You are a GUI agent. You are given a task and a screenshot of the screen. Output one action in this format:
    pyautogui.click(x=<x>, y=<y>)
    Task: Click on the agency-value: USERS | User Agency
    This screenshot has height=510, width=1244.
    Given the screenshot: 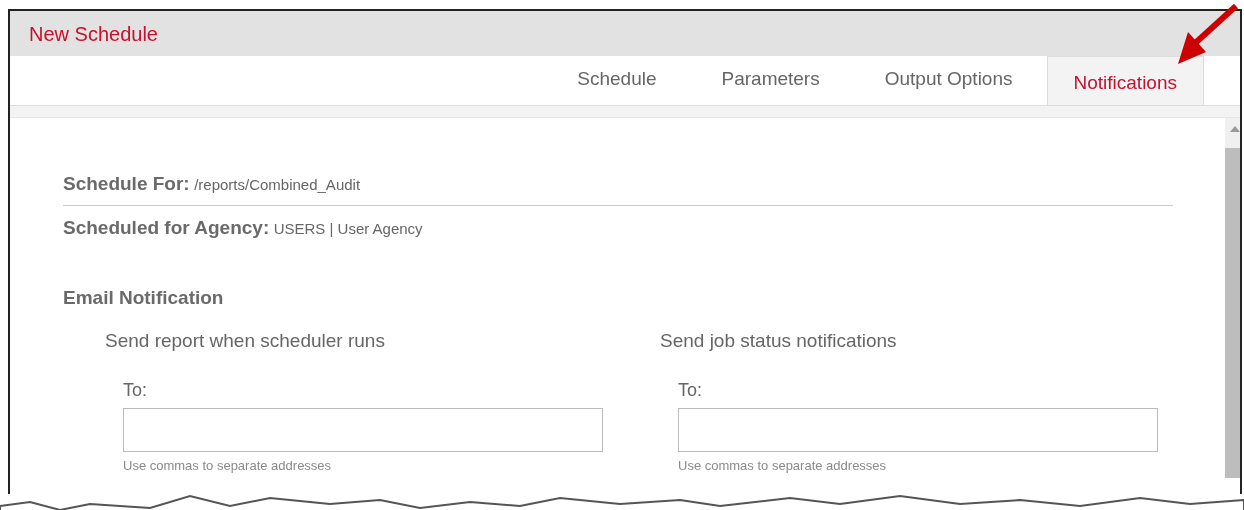 What is the action you would take?
    pyautogui.click(x=348, y=228)
    